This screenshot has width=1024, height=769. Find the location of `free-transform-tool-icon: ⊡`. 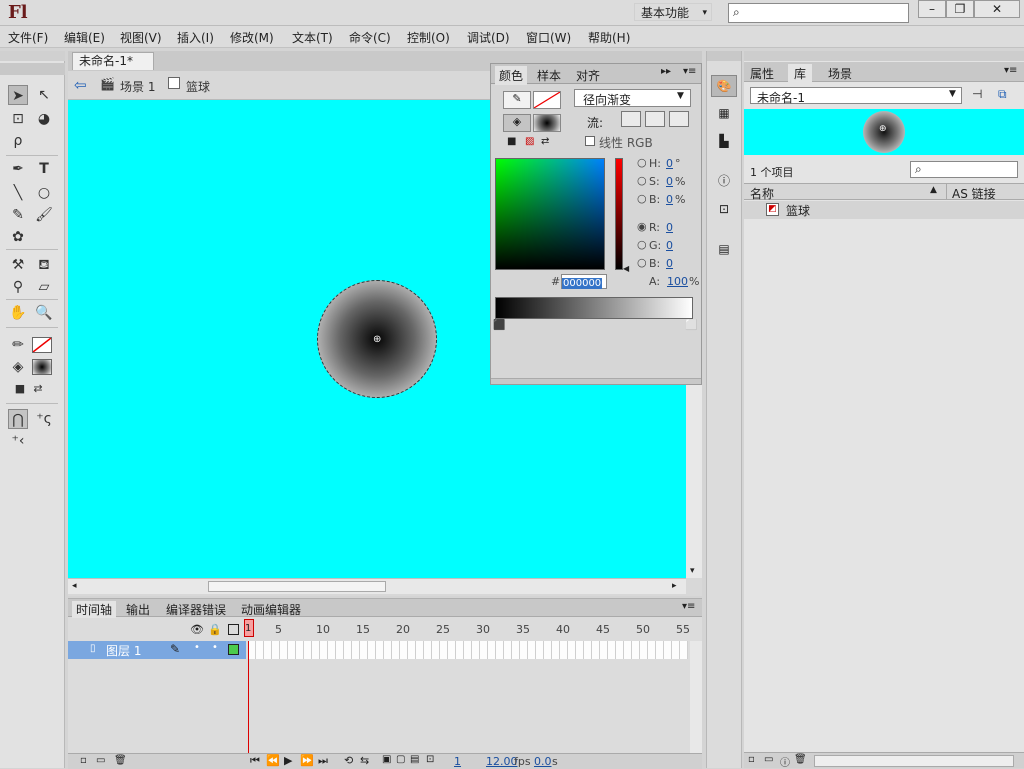

free-transform-tool-icon: ⊡ is located at coordinates (18, 119).